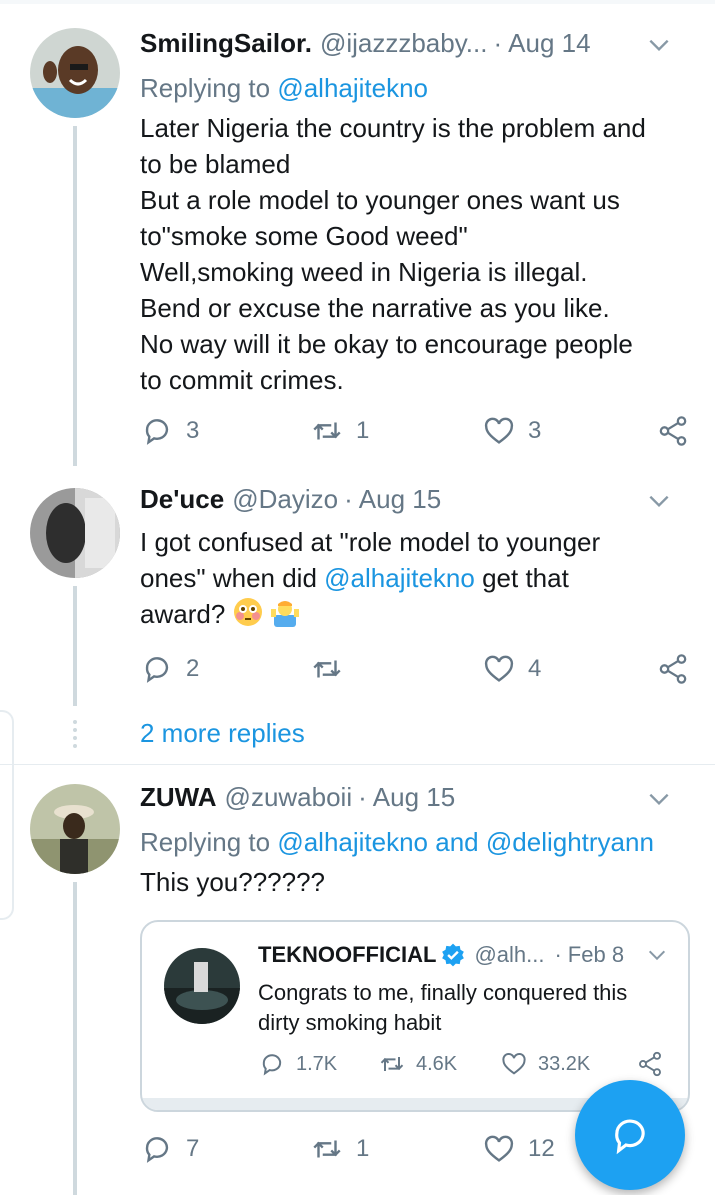  What do you see at coordinates (347, 955) in the screenshot?
I see `quoted-display-name: TEKNOOFFICIAL` at bounding box center [347, 955].